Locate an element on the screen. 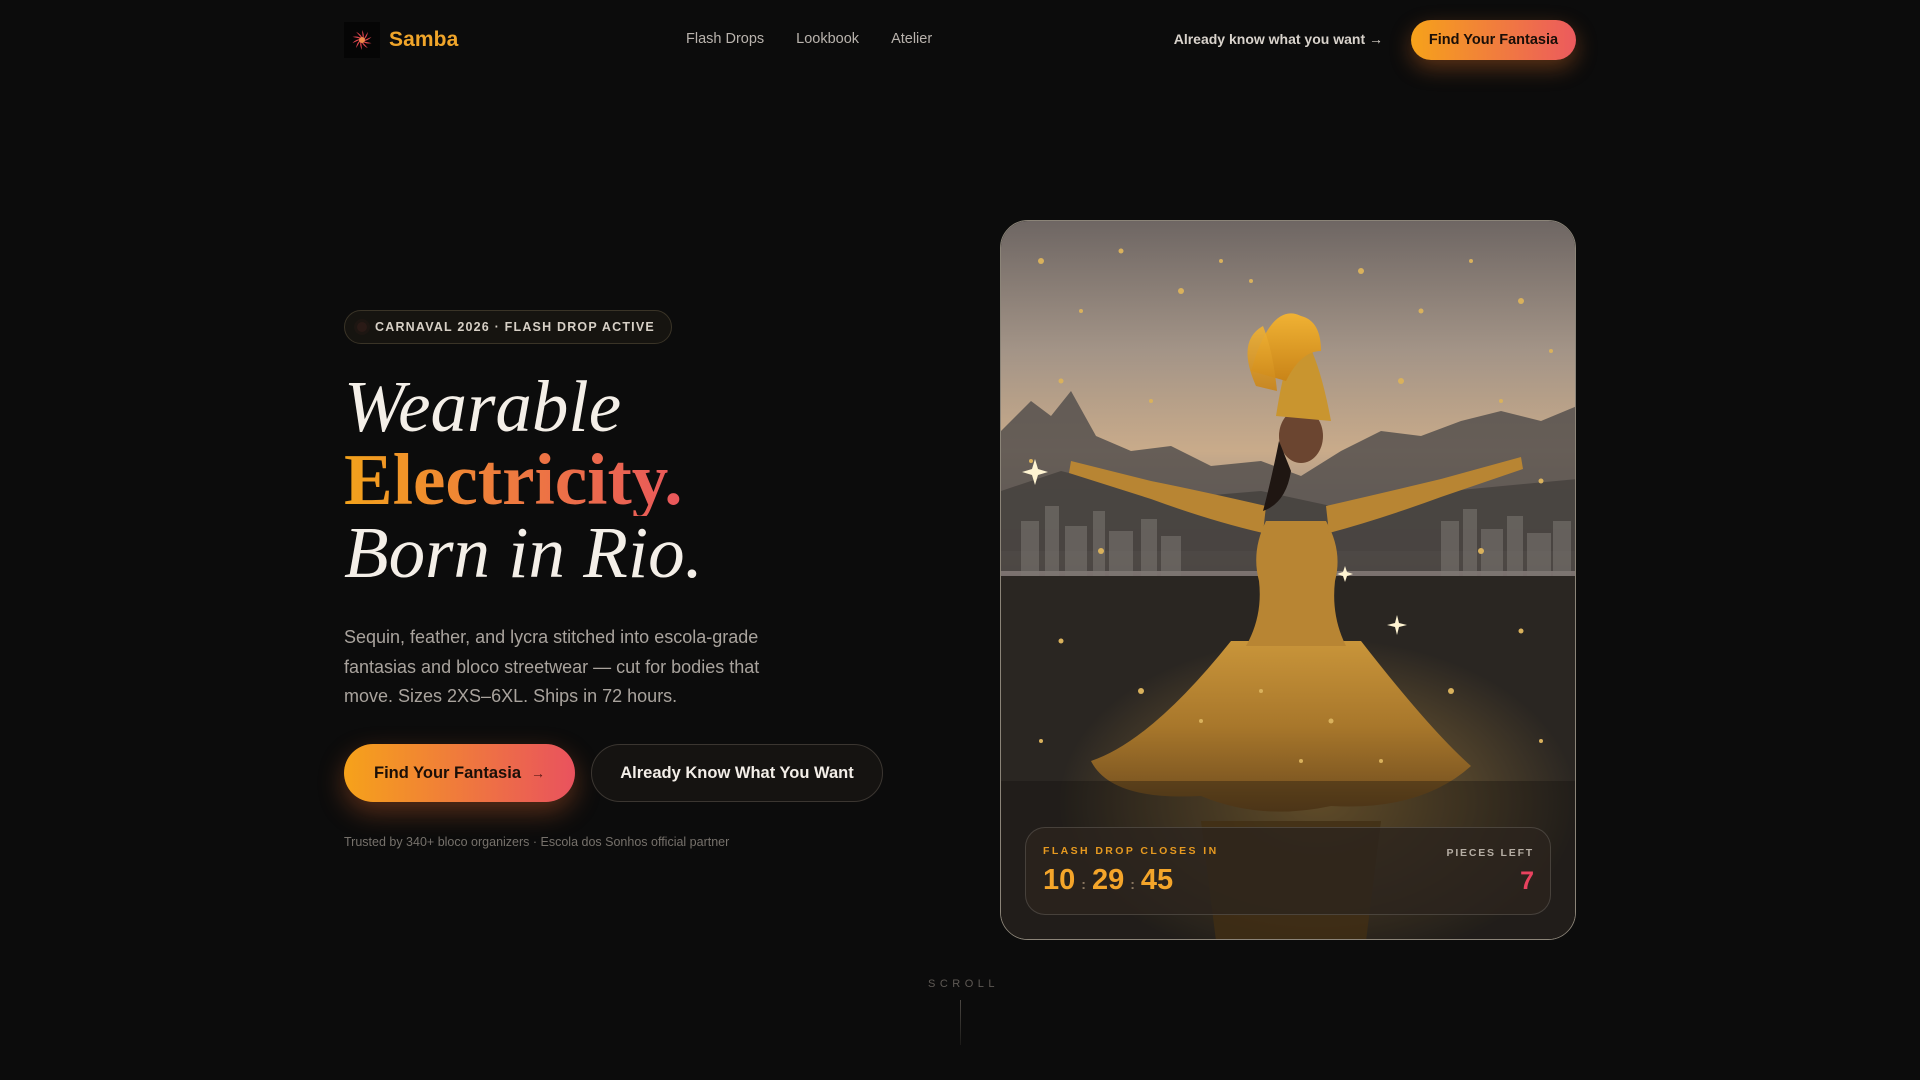 Image resolution: width=1920 pixels, height=1080 pixels. countdown-timer: 10 : 29 : 45 is located at coordinates (1108, 880).